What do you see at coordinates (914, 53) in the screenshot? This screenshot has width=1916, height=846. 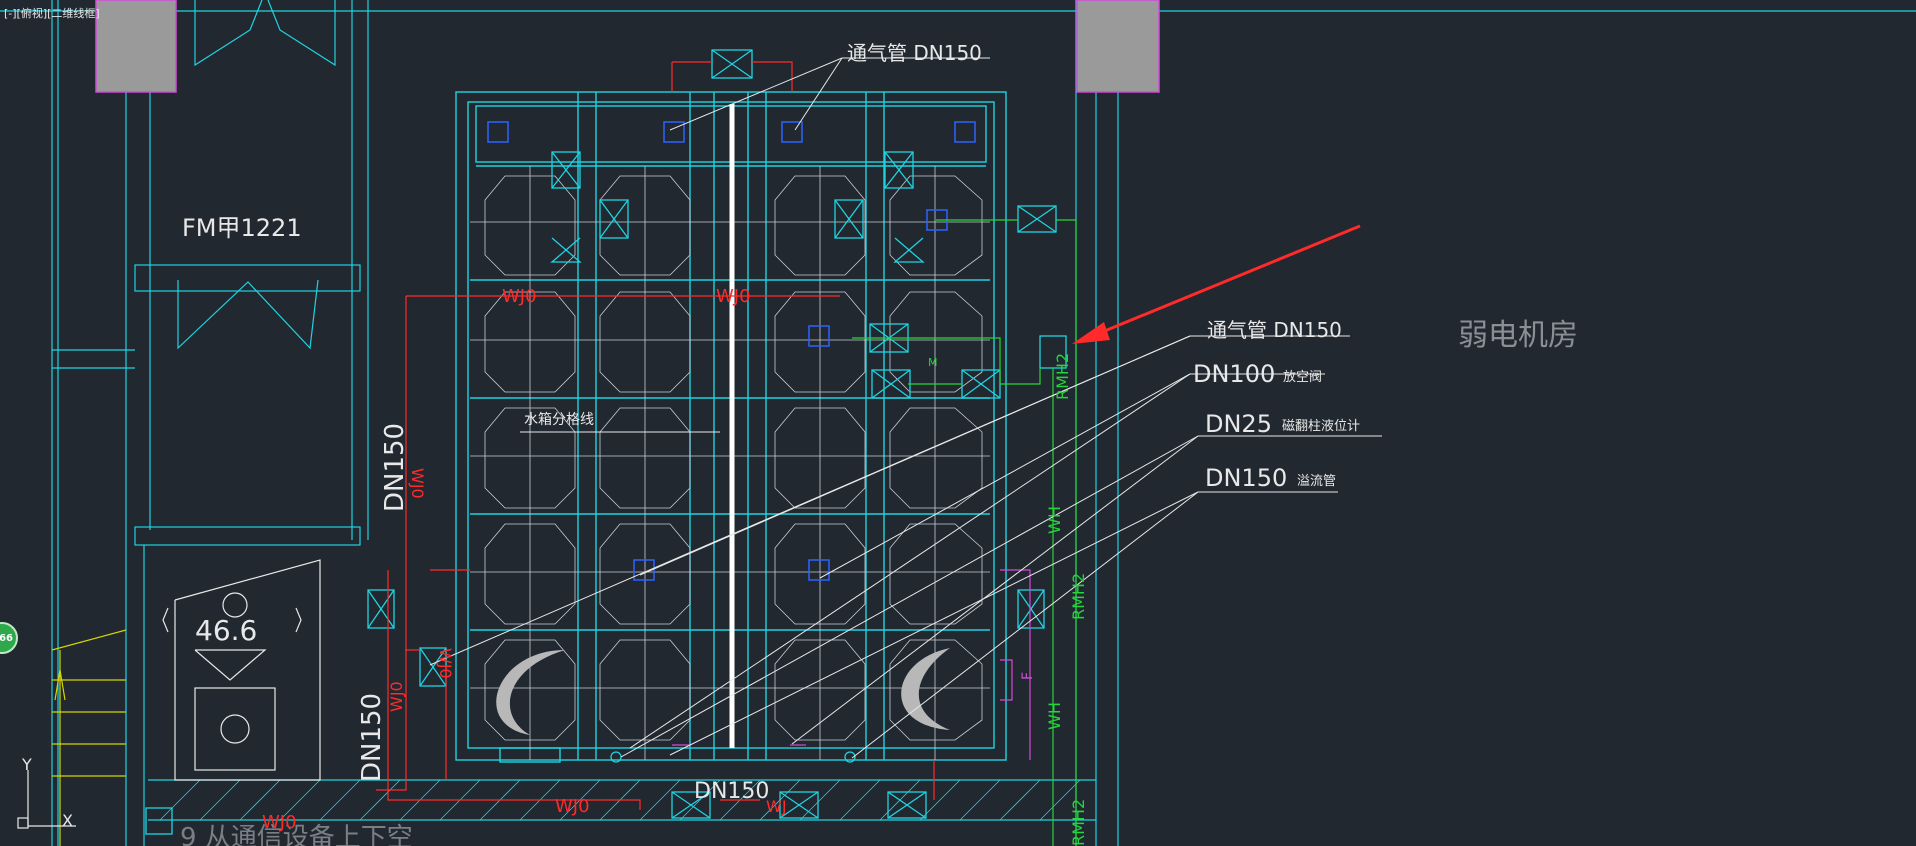 I see `label-vent-top: 通气管 DN150` at bounding box center [914, 53].